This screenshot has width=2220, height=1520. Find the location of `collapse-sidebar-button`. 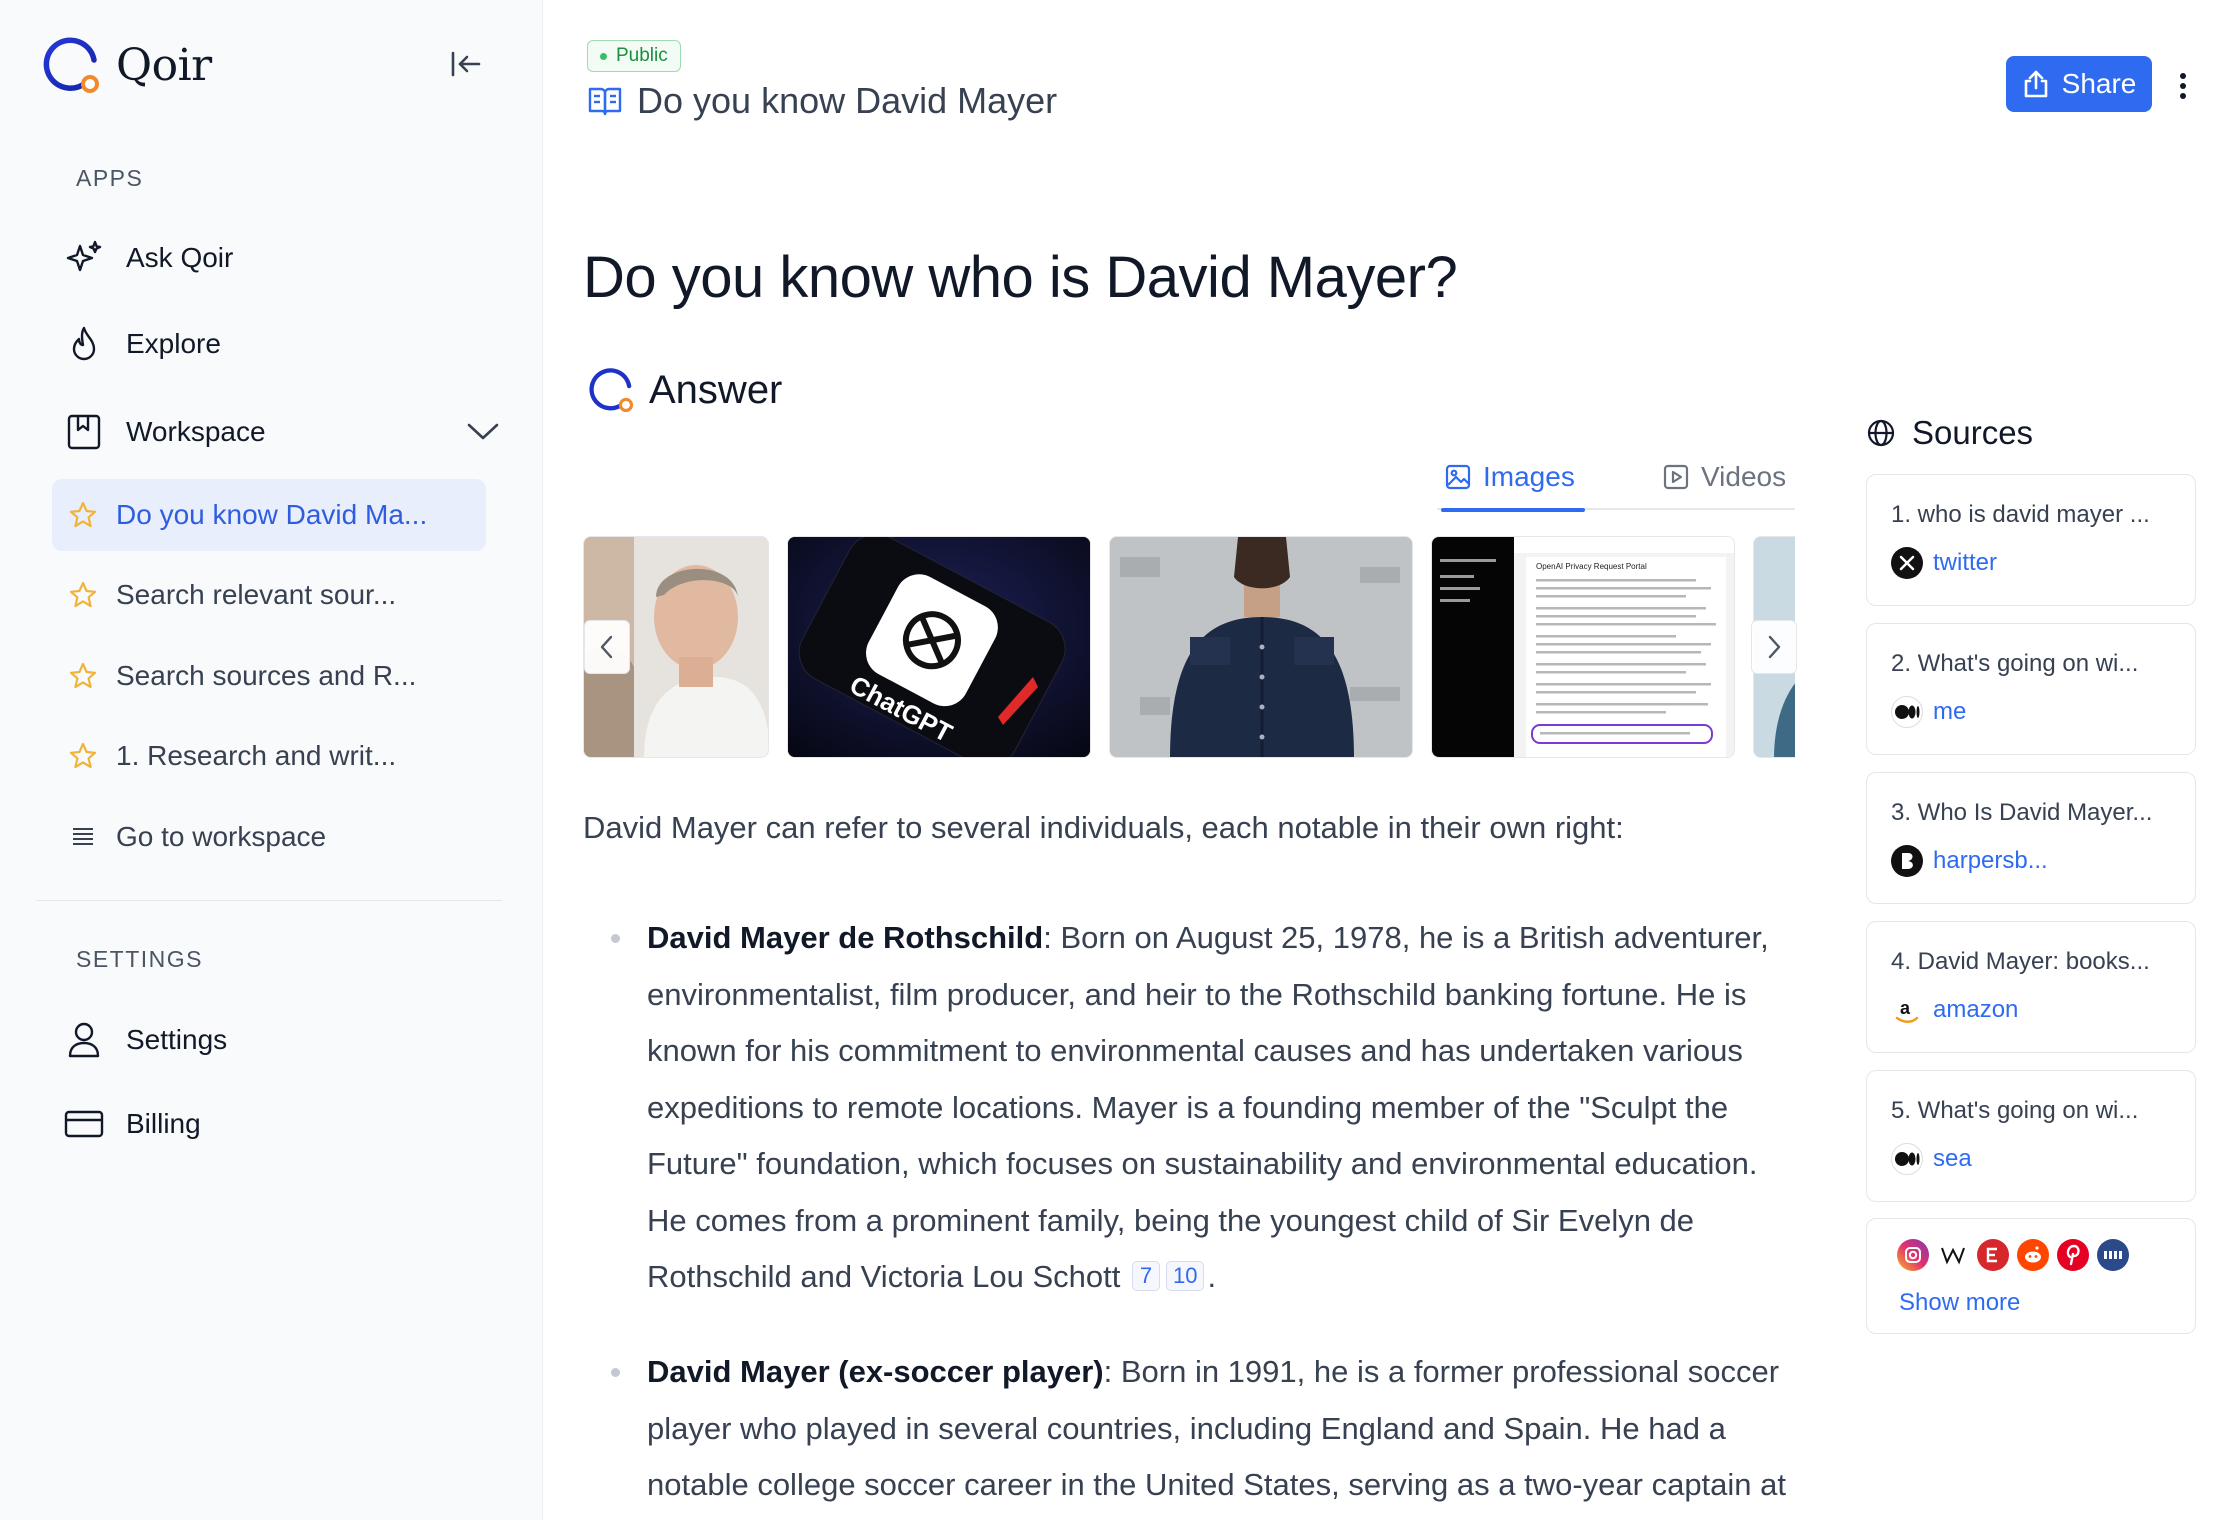

collapse-sidebar-button is located at coordinates (466, 64).